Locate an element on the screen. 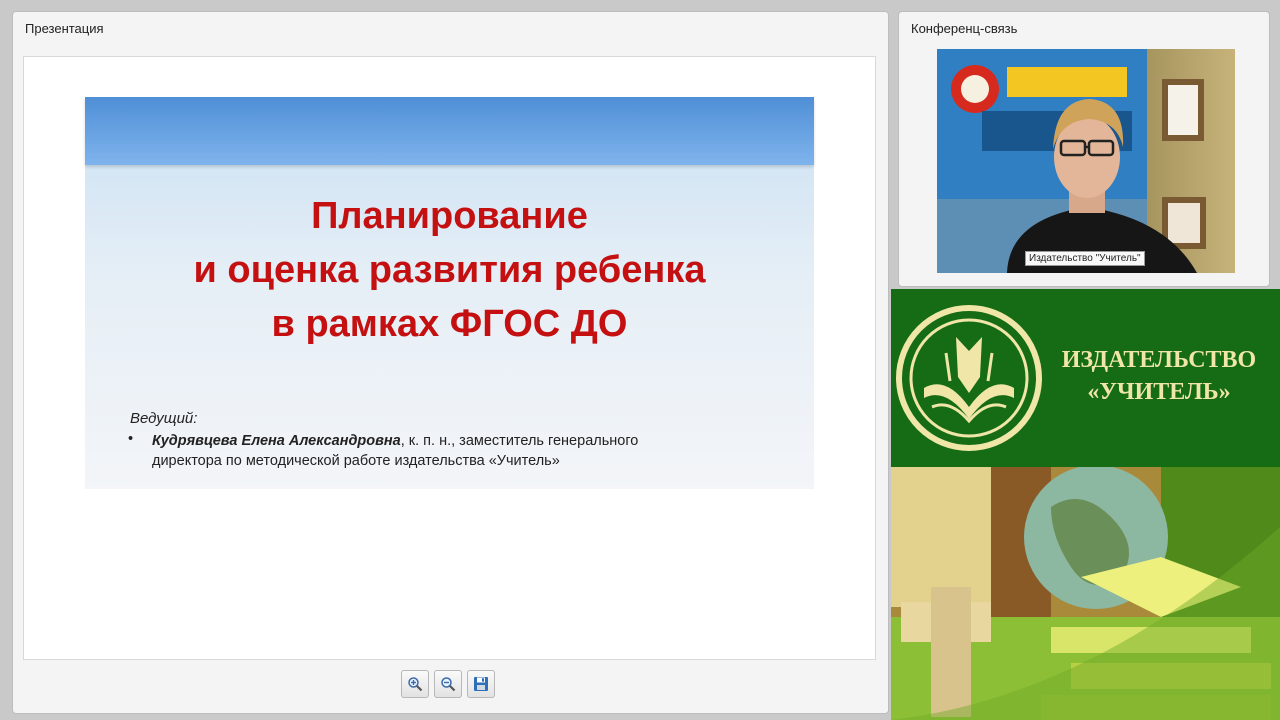 This screenshot has width=1280, height=720. save-button is located at coordinates (481, 684).